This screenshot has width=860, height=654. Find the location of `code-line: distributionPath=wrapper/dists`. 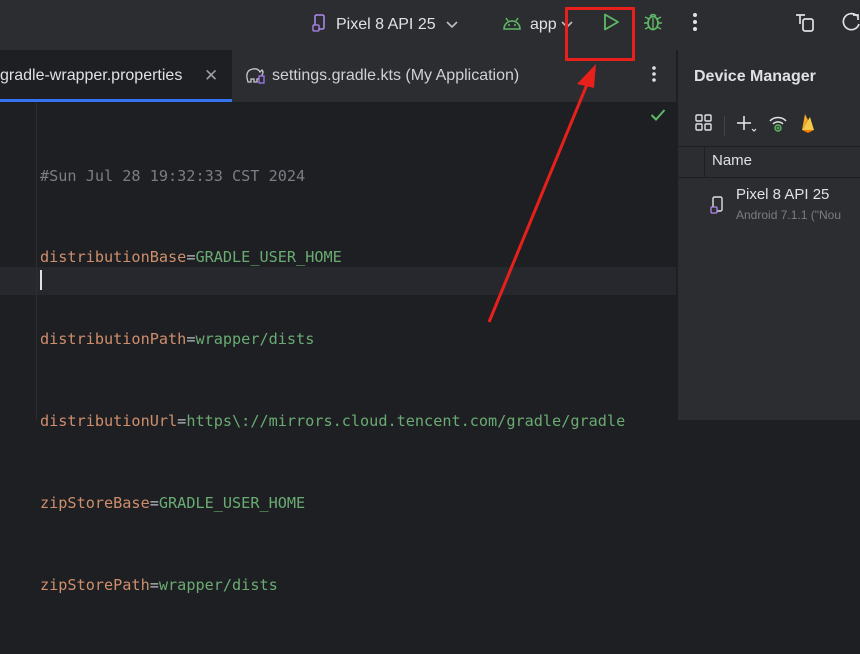

code-line: distributionPath=wrapper/dists is located at coordinates (332, 339).